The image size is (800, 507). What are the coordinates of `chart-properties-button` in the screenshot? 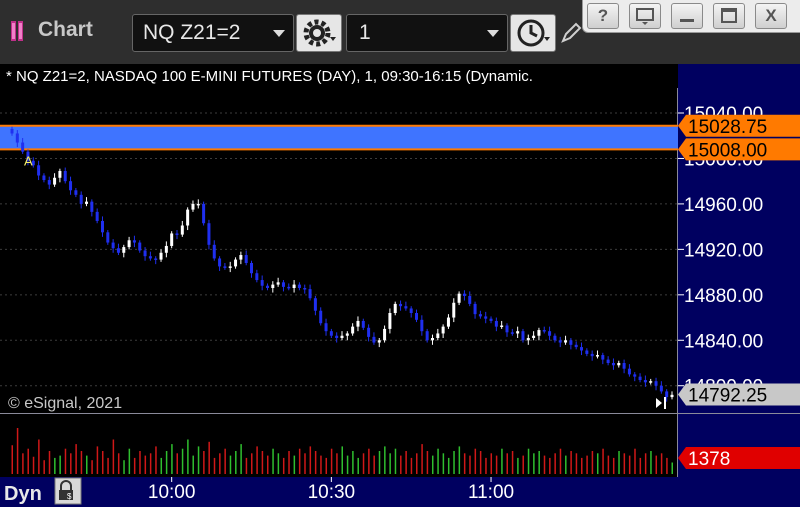 It's located at (319, 33).